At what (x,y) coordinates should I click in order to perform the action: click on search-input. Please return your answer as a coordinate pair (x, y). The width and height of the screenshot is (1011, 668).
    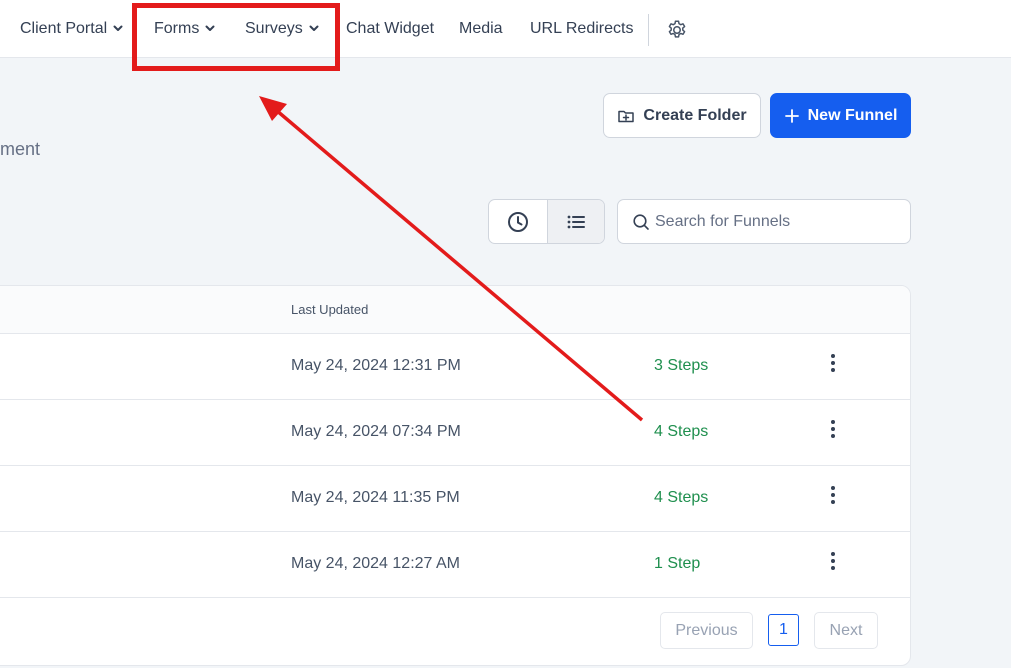
    Looking at the image, I should click on (780, 221).